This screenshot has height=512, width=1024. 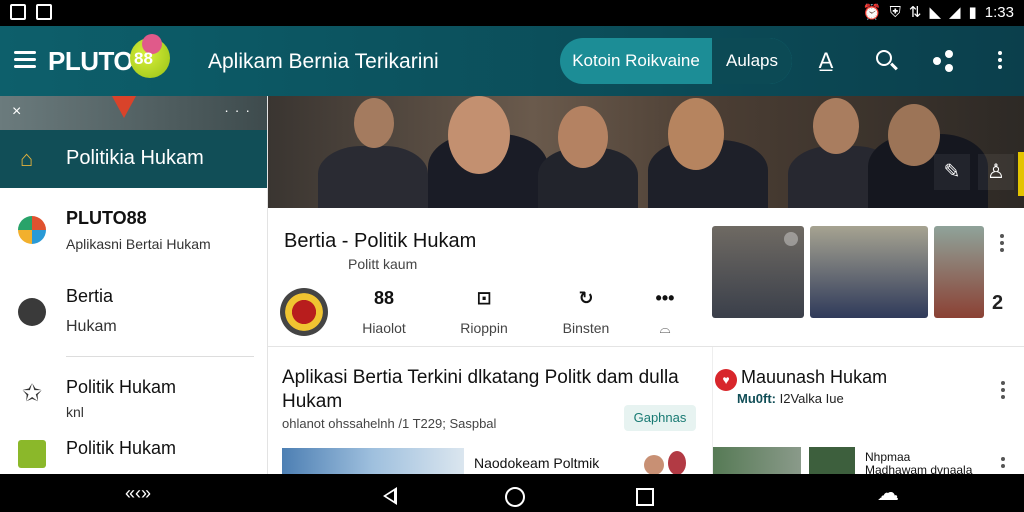 I want to click on clock-time: 1:33, so click(x=999, y=12).